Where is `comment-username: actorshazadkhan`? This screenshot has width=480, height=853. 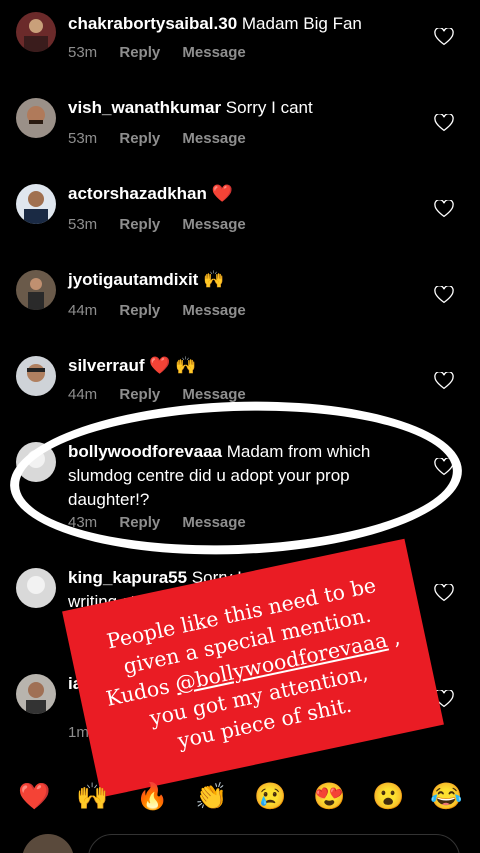
comment-username: actorshazadkhan is located at coordinates (137, 193).